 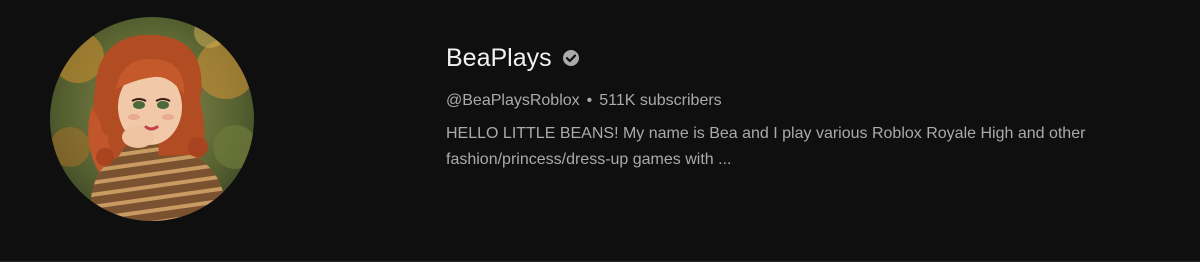 I want to click on channel-name-line: BeaPlays, so click(x=806, y=58).